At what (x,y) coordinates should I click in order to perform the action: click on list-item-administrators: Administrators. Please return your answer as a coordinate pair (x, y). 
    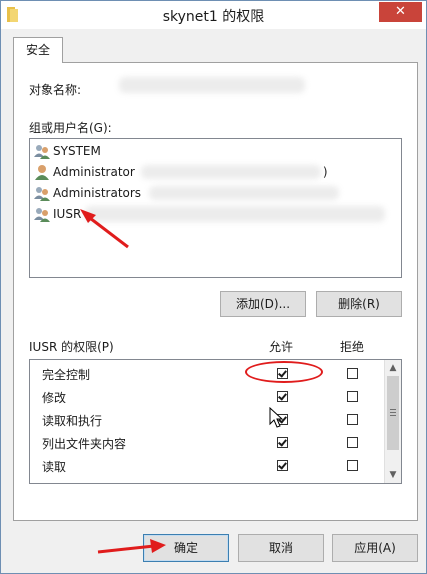
    Looking at the image, I should click on (187, 193).